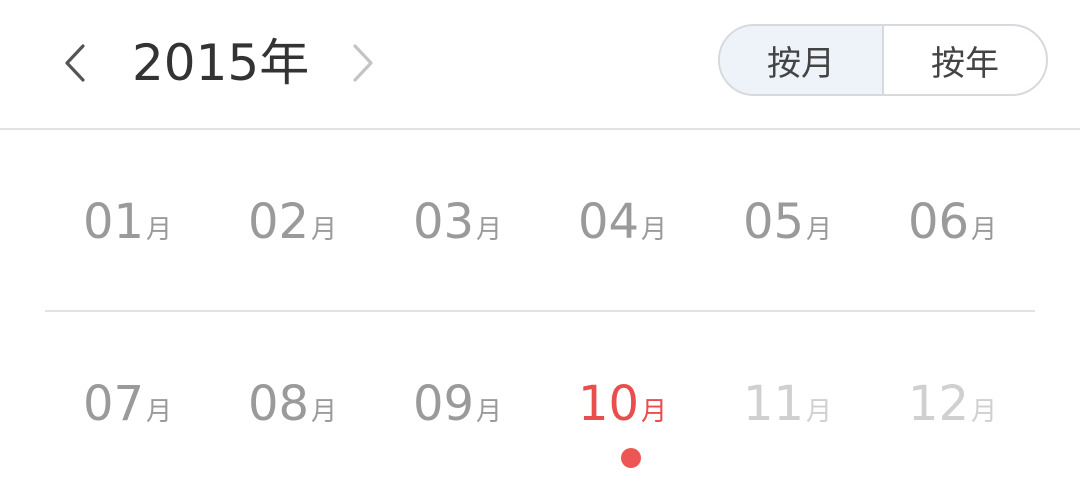  What do you see at coordinates (540, 311) in the screenshot?
I see `row-divider` at bounding box center [540, 311].